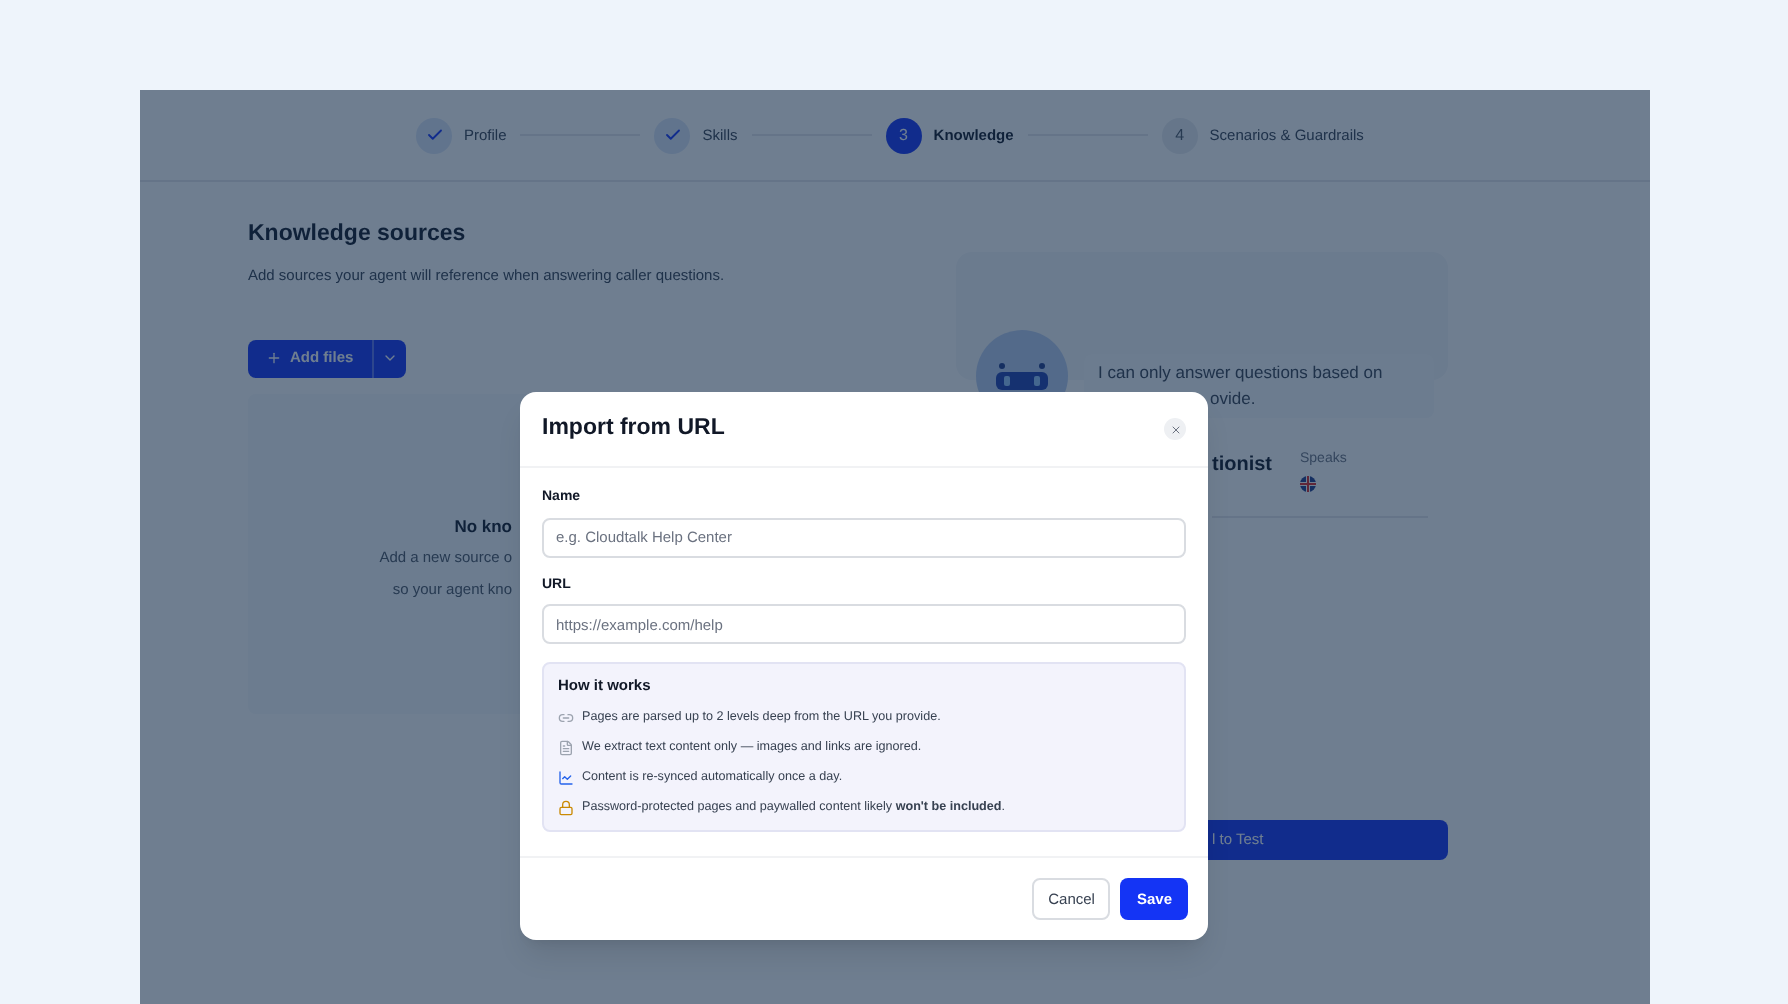  What do you see at coordinates (274, 358) in the screenshot?
I see `plus-icon` at bounding box center [274, 358].